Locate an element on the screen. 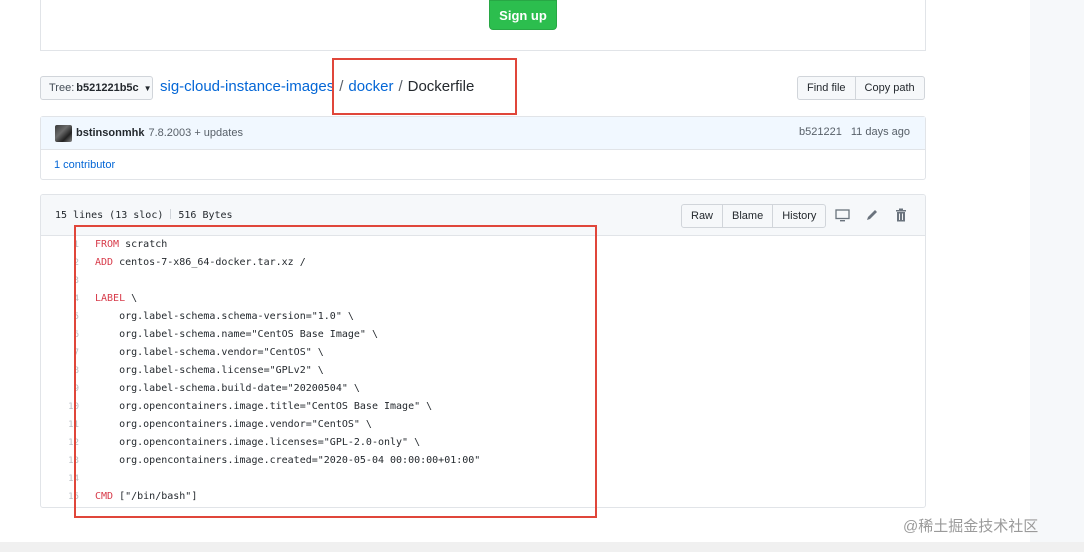 This screenshot has height=552, width=1084. breadcrumb-repo-link: sig-cloud-instance-images is located at coordinates (247, 86).